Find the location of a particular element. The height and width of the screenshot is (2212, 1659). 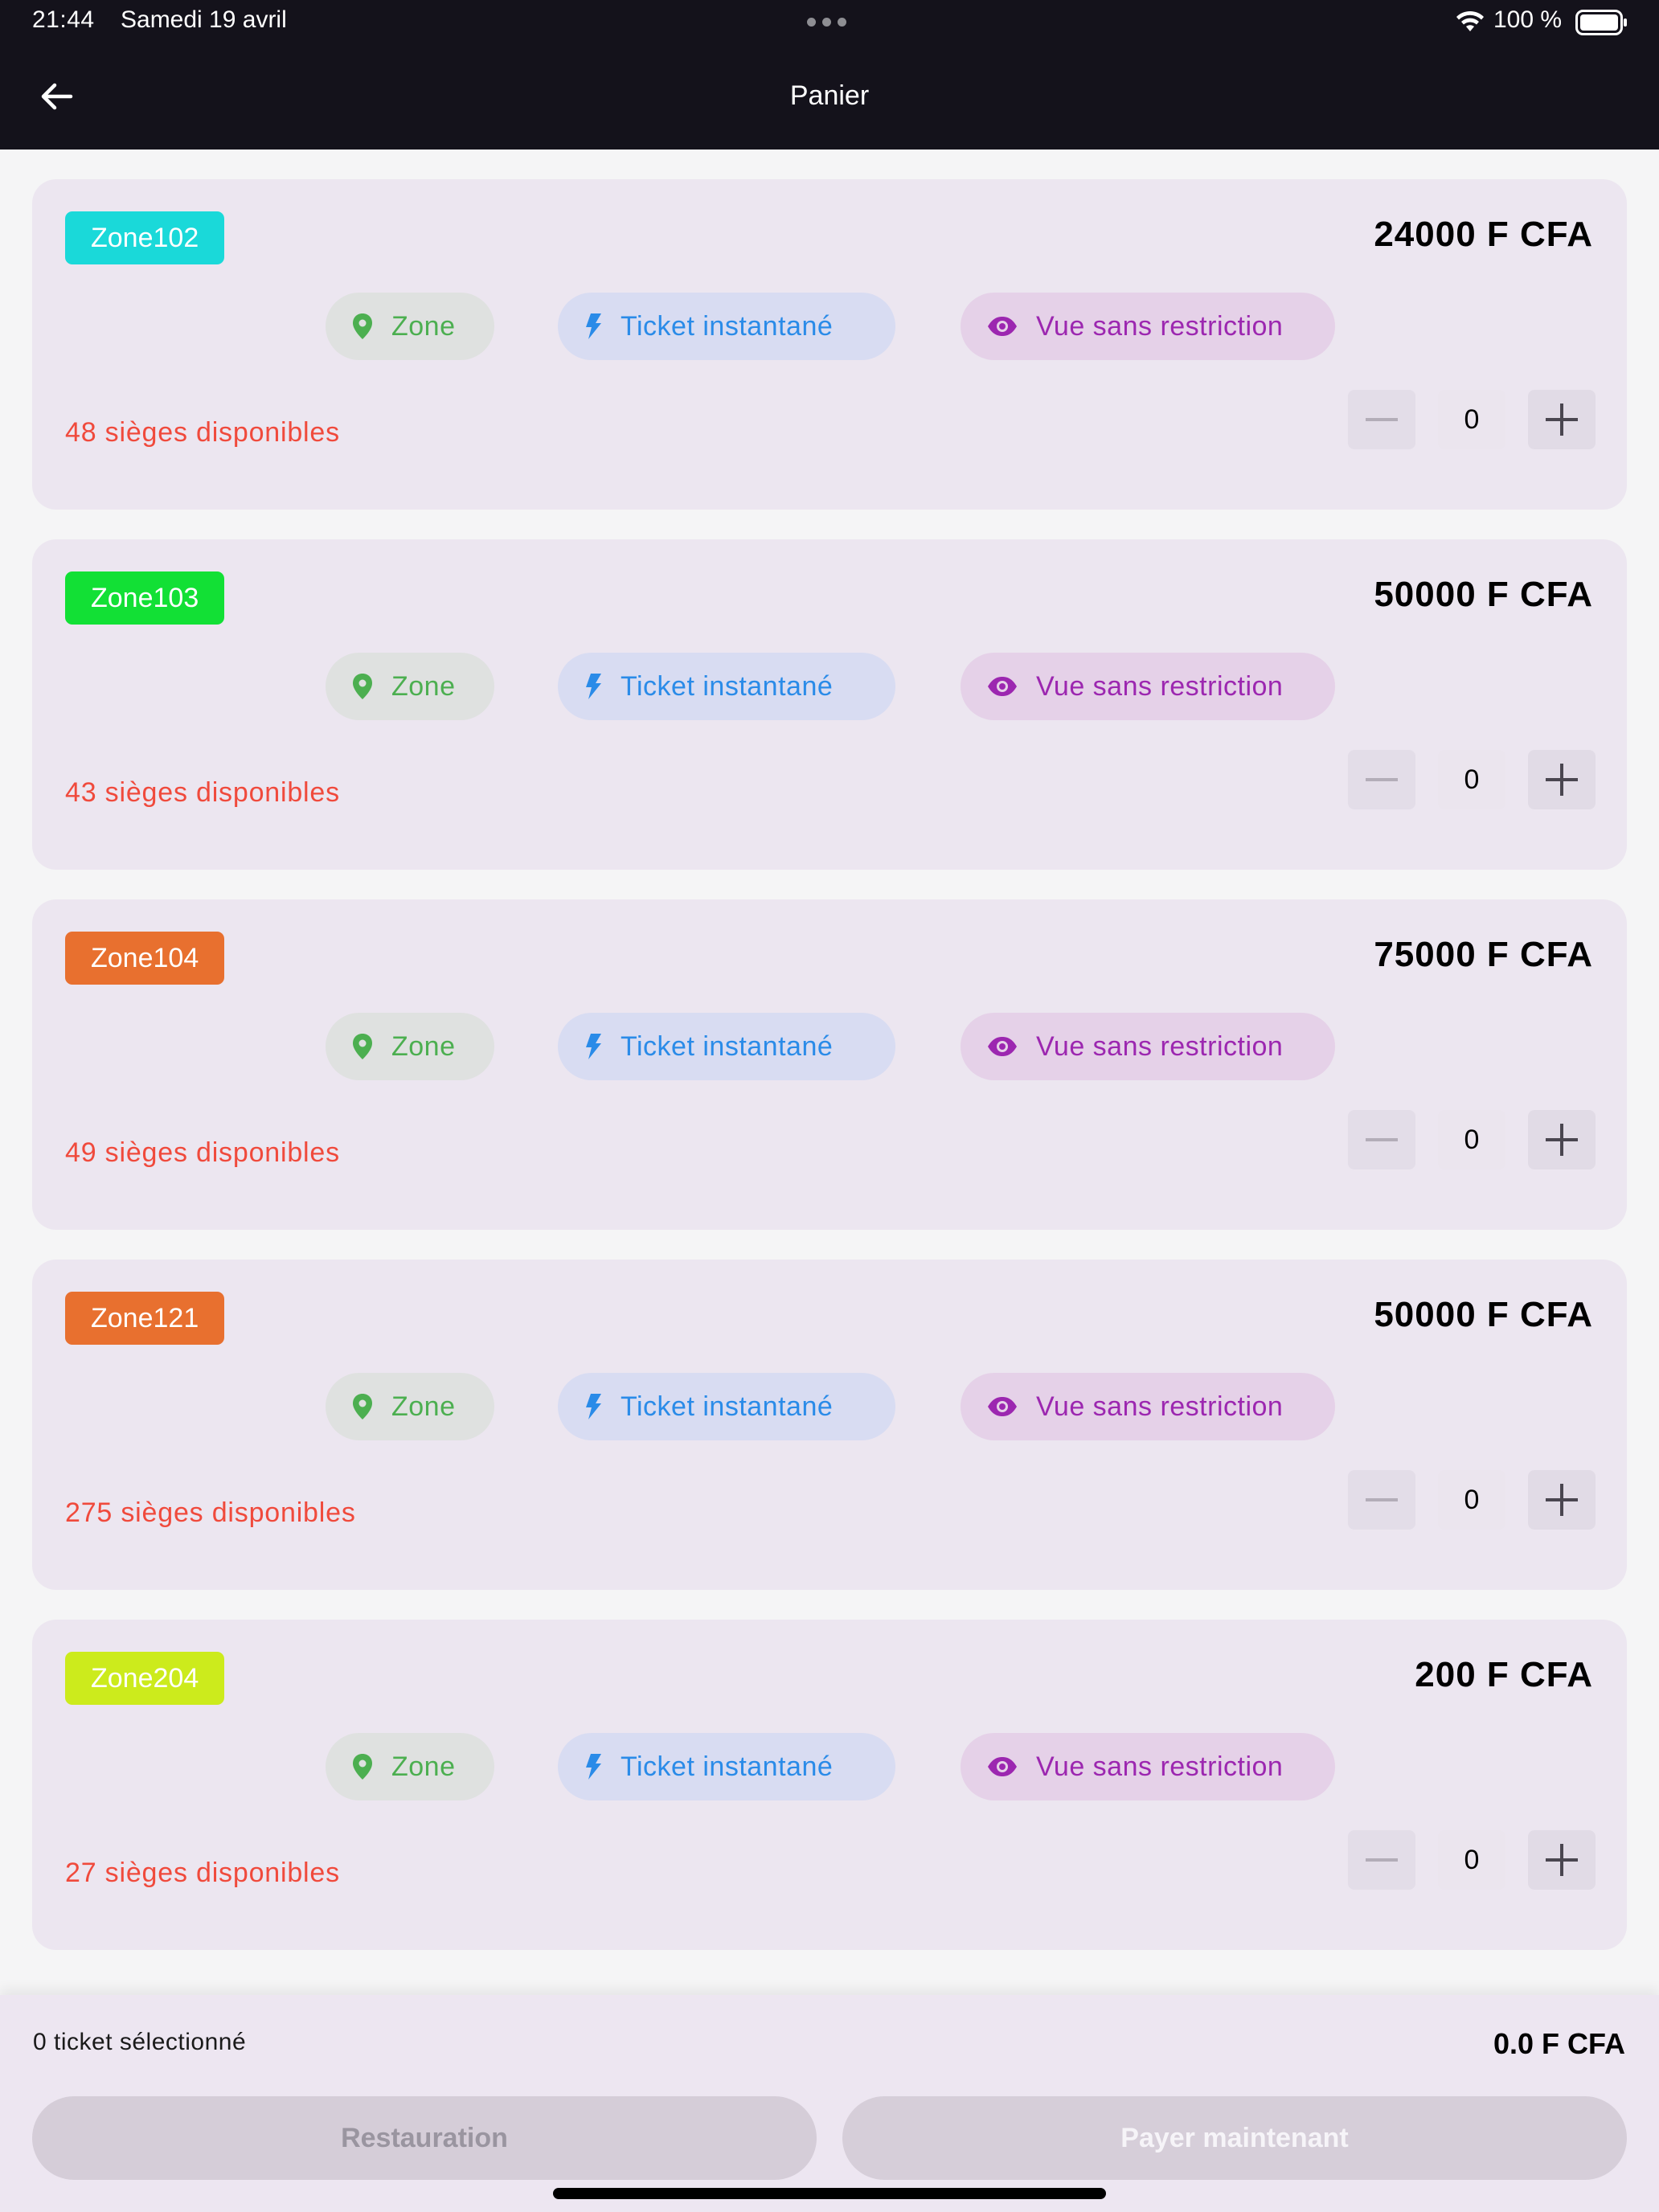

zone-badge: Zone102 is located at coordinates (145, 237).